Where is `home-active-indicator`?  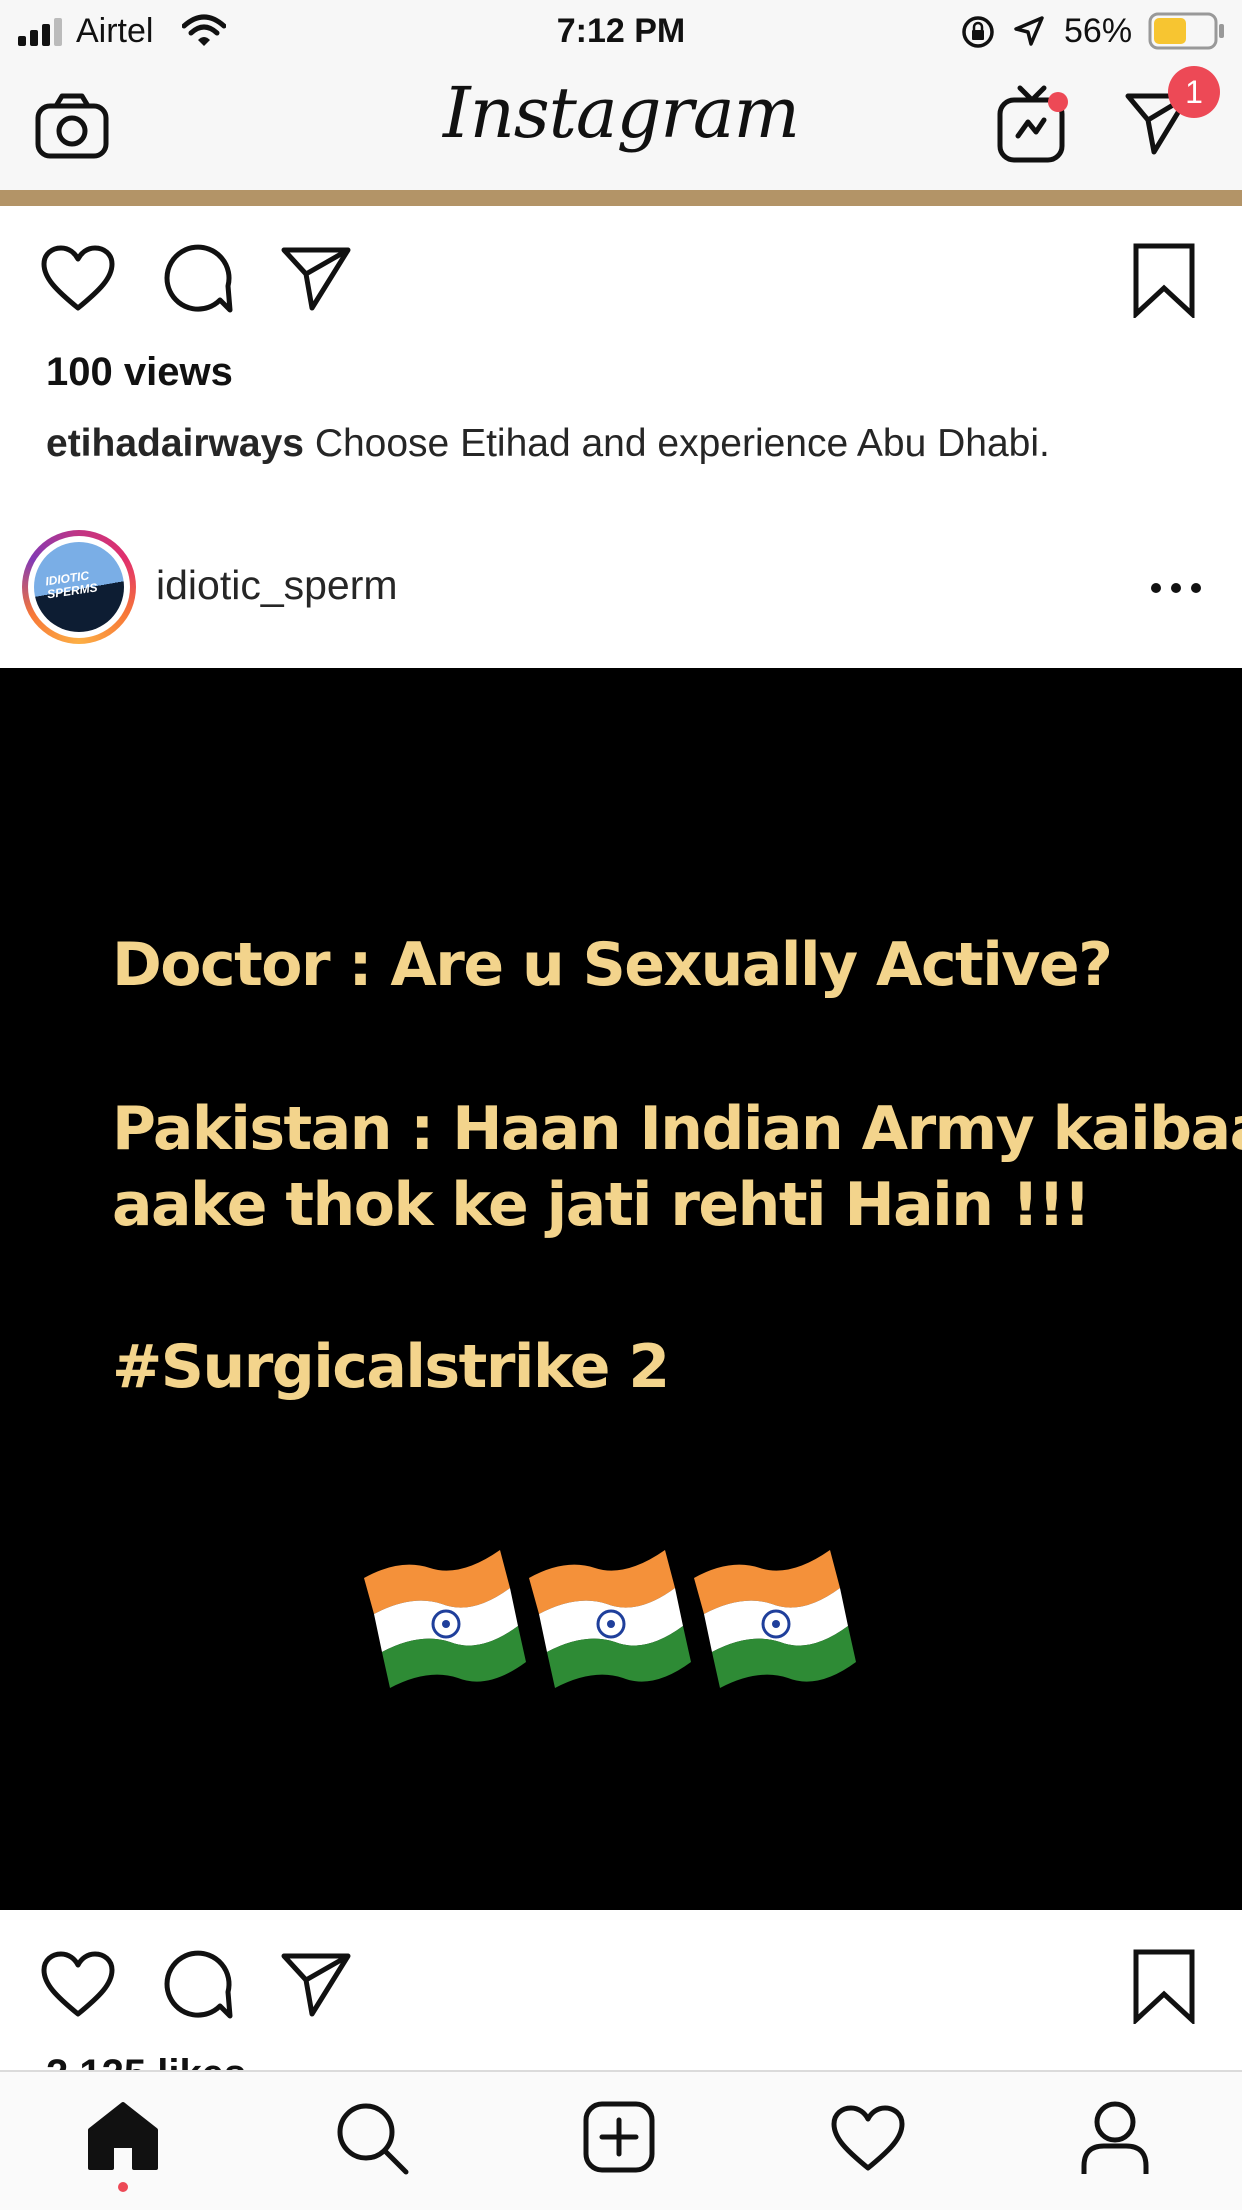
home-active-indicator is located at coordinates (123, 2187).